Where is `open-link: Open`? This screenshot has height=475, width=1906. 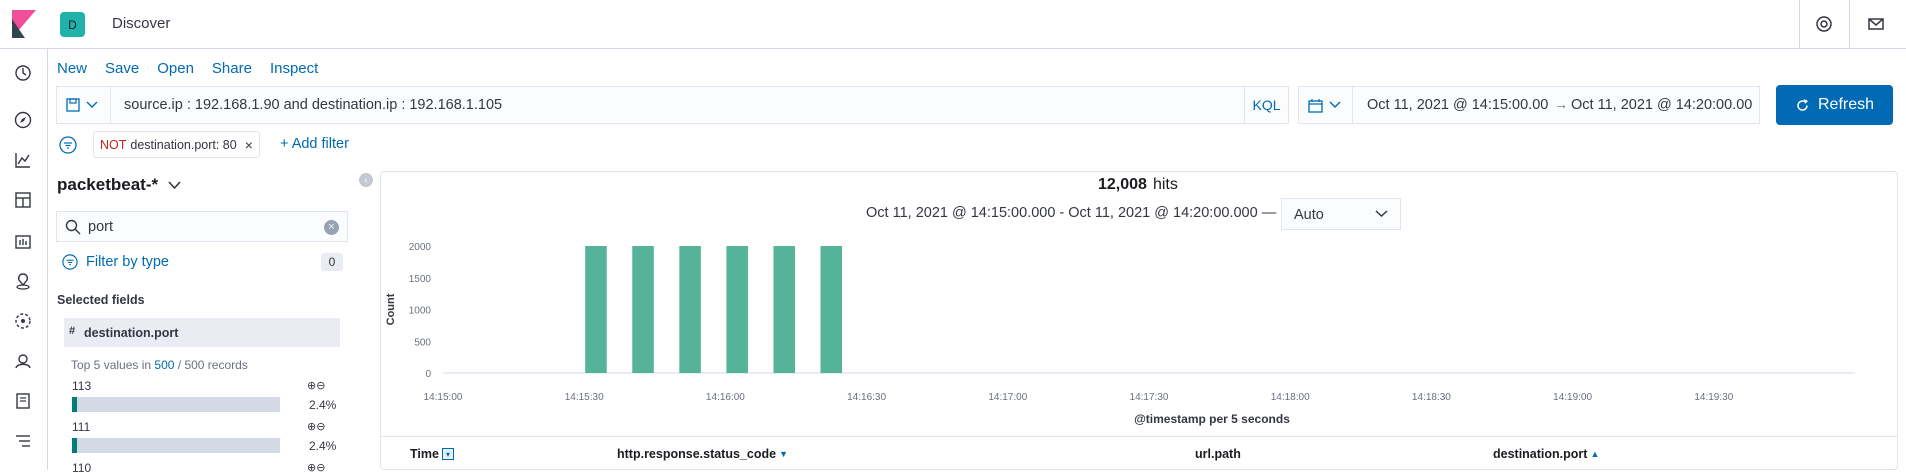 open-link: Open is located at coordinates (175, 68).